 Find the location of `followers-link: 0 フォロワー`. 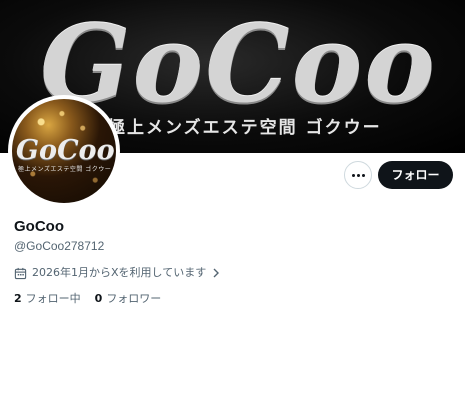

followers-link: 0 フォロワー is located at coordinates (128, 299).